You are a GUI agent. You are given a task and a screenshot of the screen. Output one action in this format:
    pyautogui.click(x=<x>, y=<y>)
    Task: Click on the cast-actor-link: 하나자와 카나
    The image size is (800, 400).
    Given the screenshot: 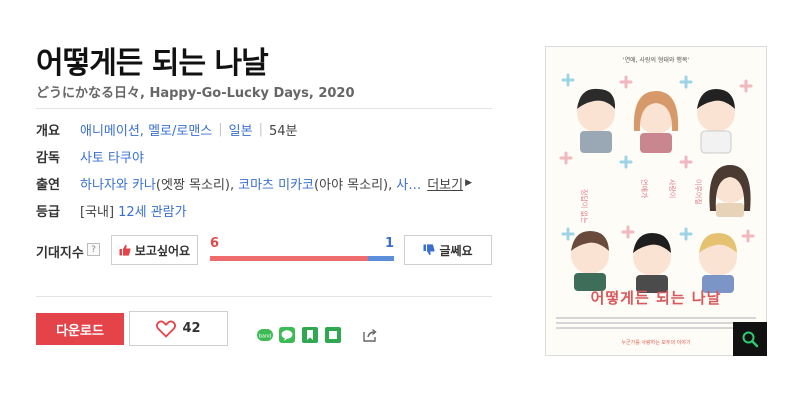 What is the action you would take?
    pyautogui.click(x=118, y=183)
    